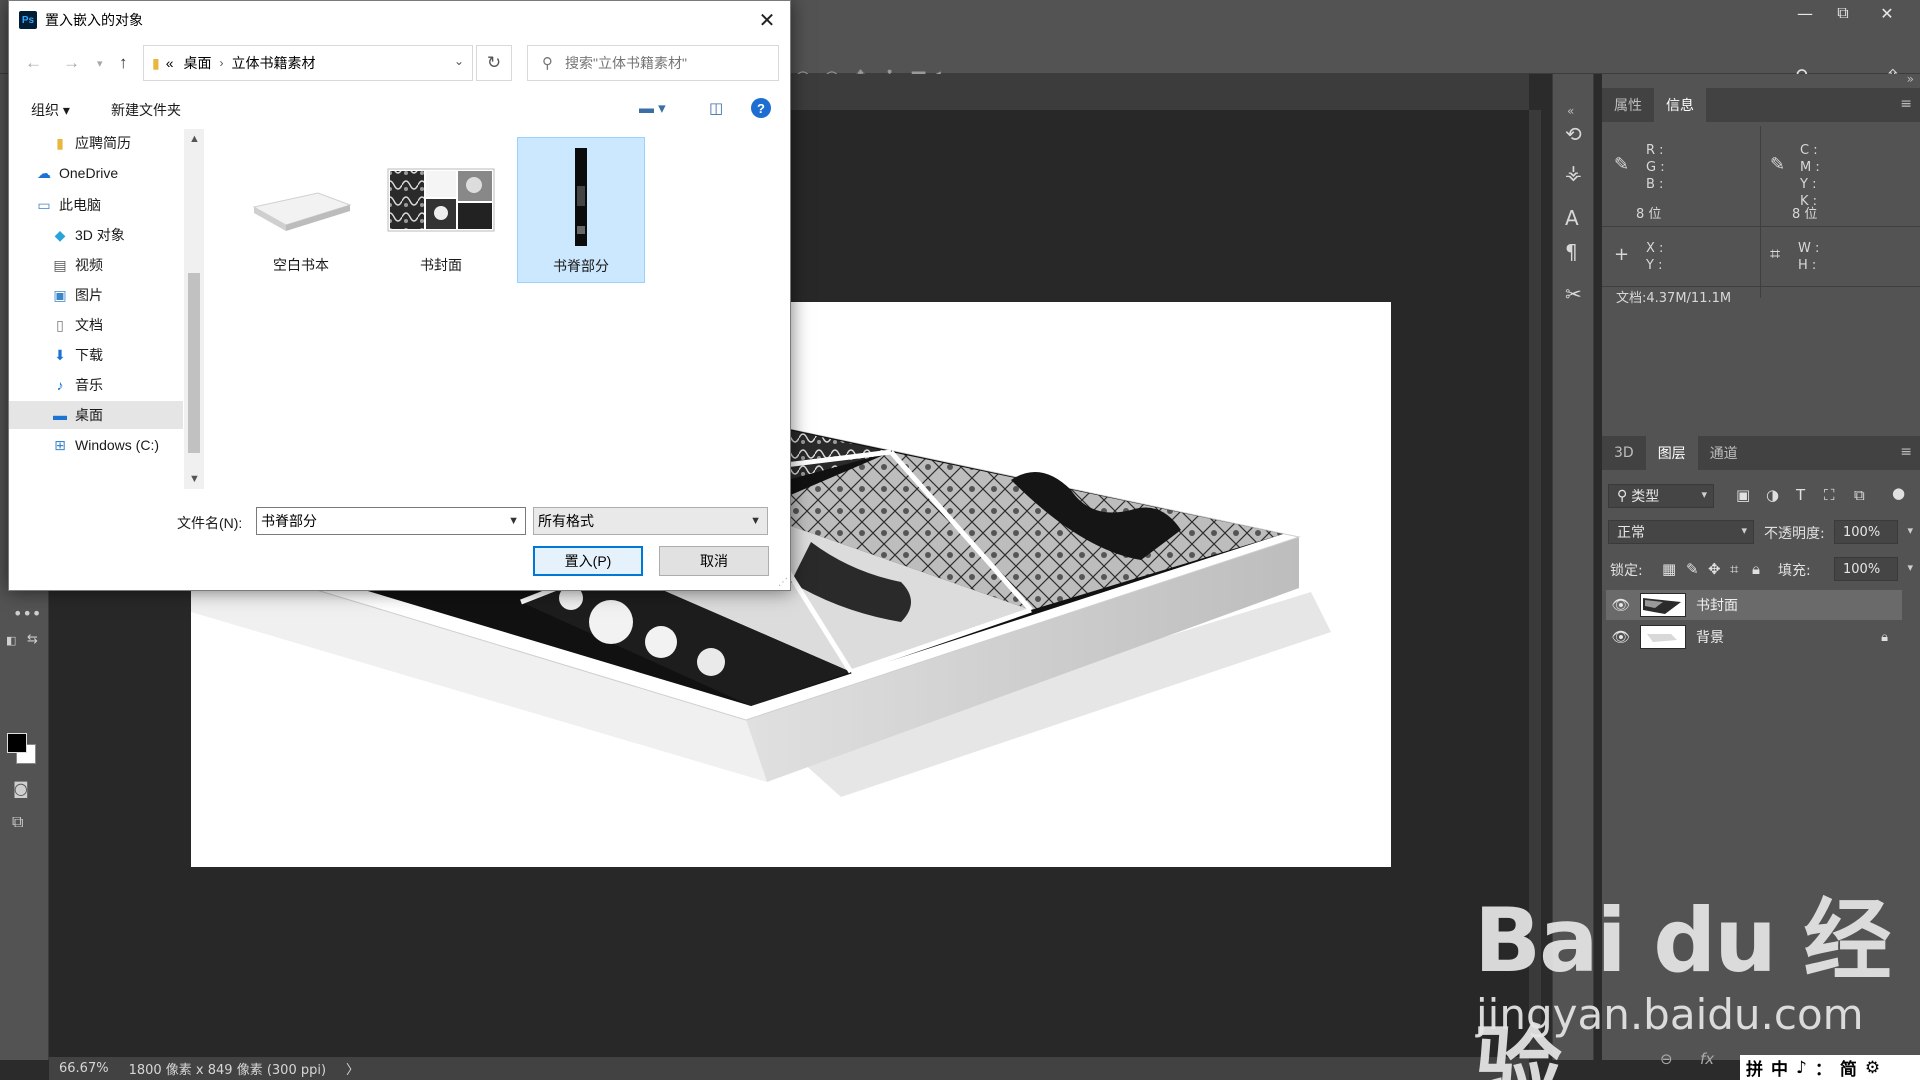 This screenshot has height=1080, width=1920. I want to click on layer-name: 书封面, so click(1799, 605).